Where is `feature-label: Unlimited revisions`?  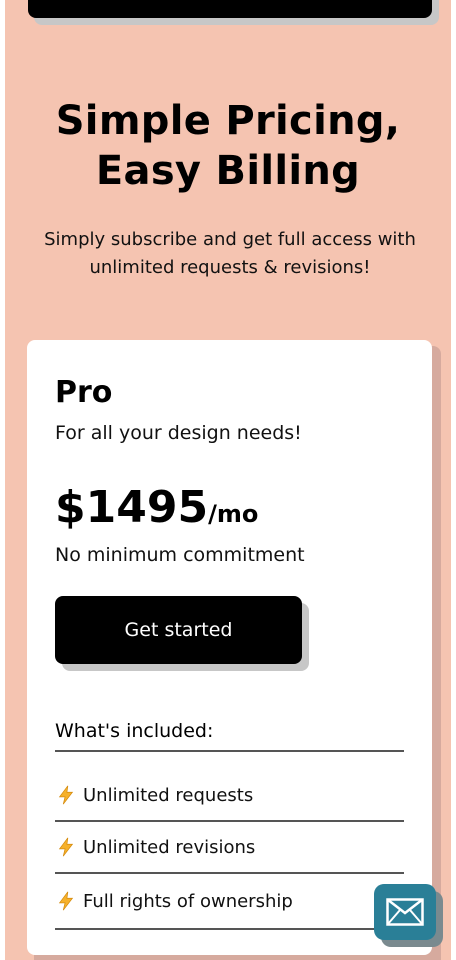
feature-label: Unlimited revisions is located at coordinates (169, 847).